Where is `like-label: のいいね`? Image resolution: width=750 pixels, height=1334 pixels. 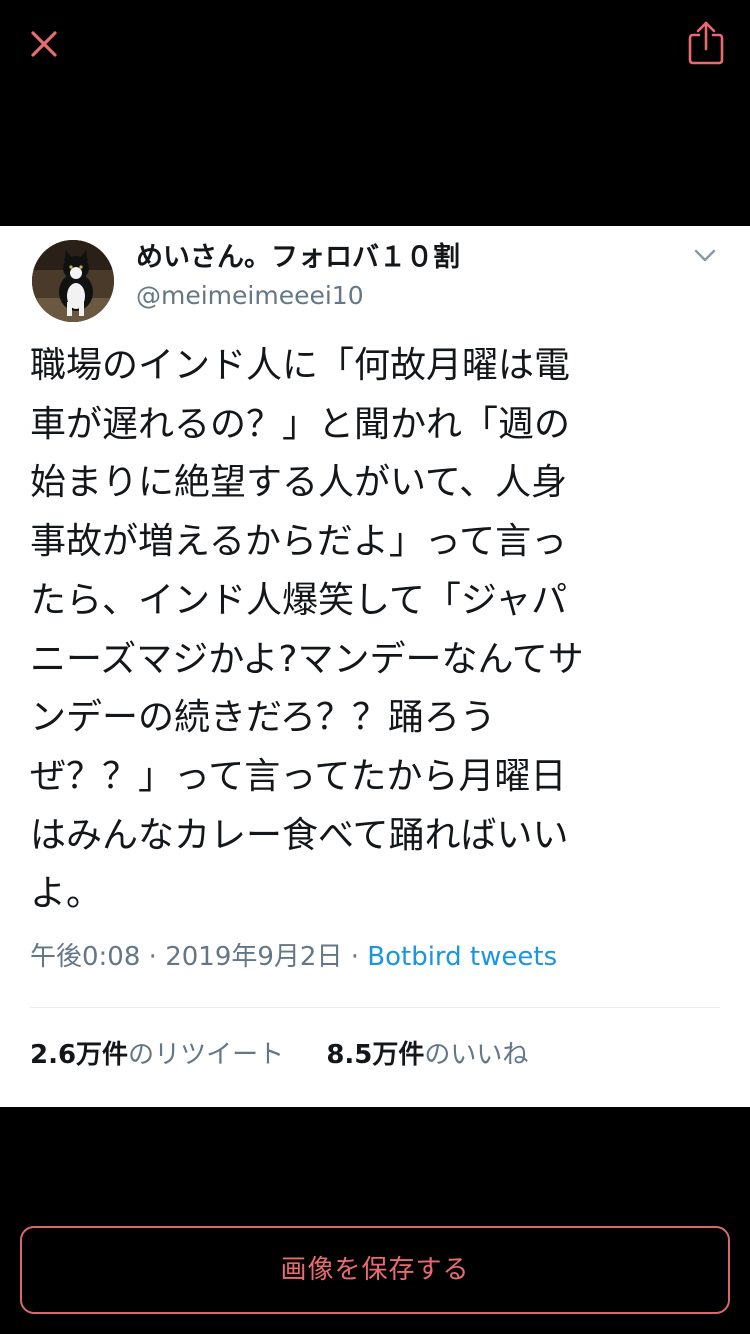 like-label: のいいね is located at coordinates (476, 1055).